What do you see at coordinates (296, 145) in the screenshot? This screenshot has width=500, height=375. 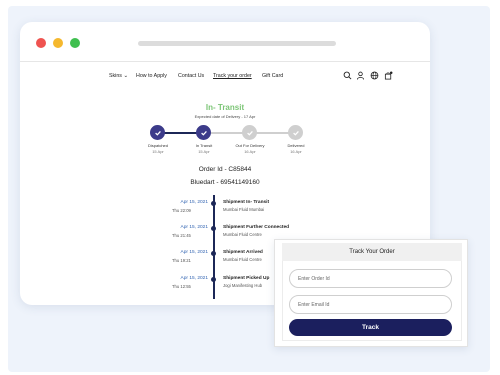 I see `step-label: Delivered` at bounding box center [296, 145].